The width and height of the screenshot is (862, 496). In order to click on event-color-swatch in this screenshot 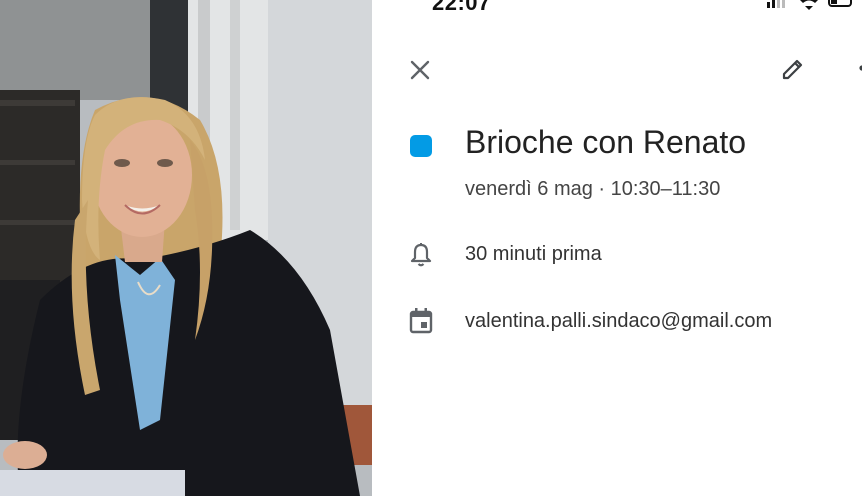, I will do `click(421, 146)`.